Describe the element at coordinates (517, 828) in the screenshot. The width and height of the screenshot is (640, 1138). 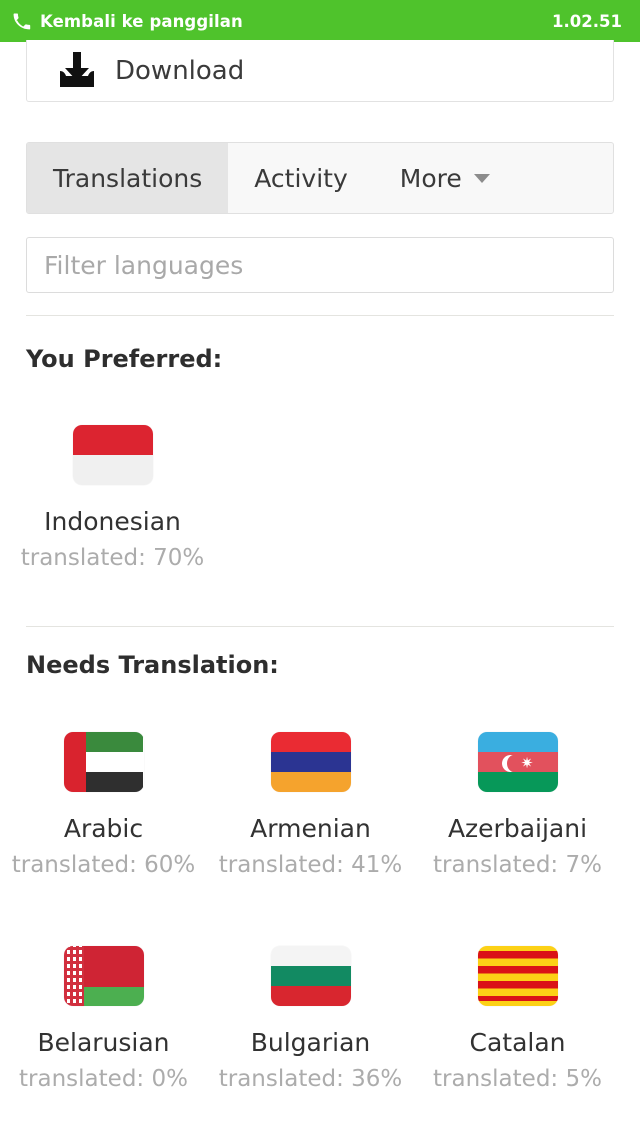
I see `language-name: Azerbaijani` at that location.